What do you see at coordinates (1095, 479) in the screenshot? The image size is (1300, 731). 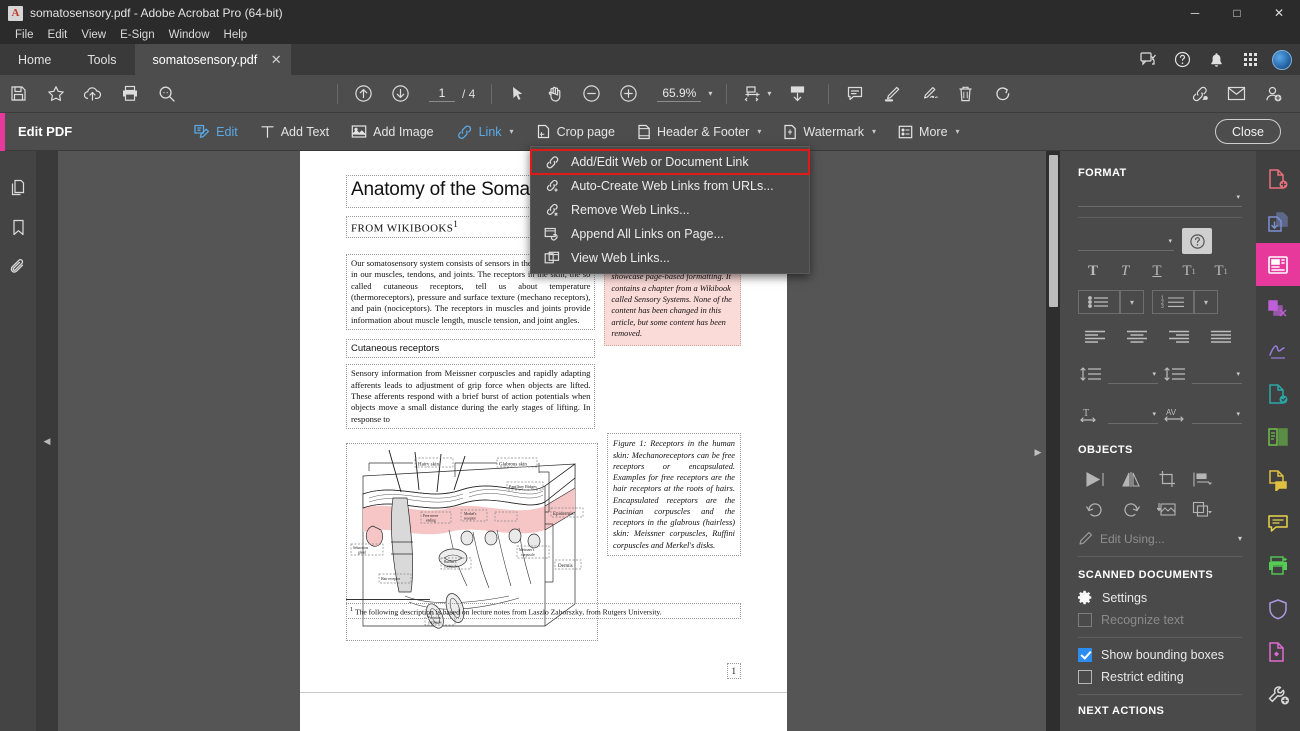 I see `flip-horizontal-icon` at bounding box center [1095, 479].